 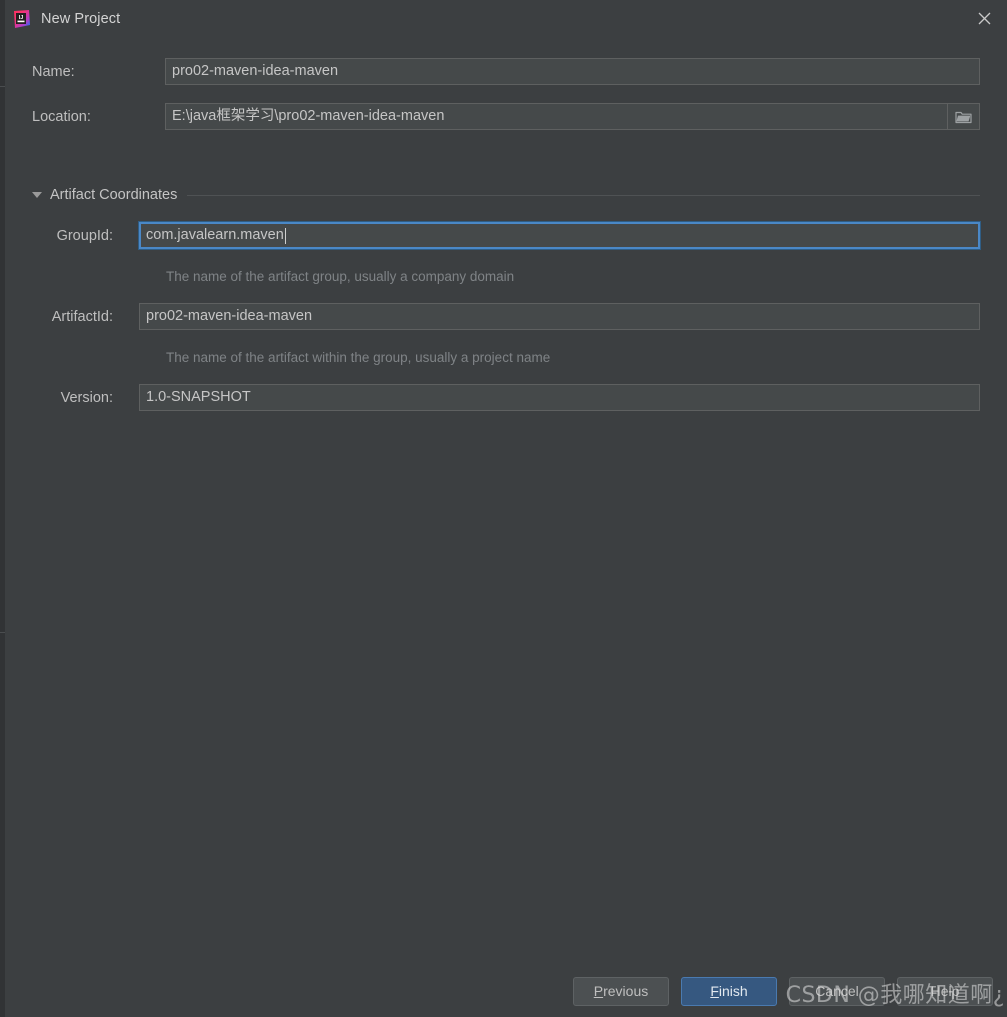 I want to click on artifact-coordinates-section-header: Artifact Coordinates, so click(x=506, y=195).